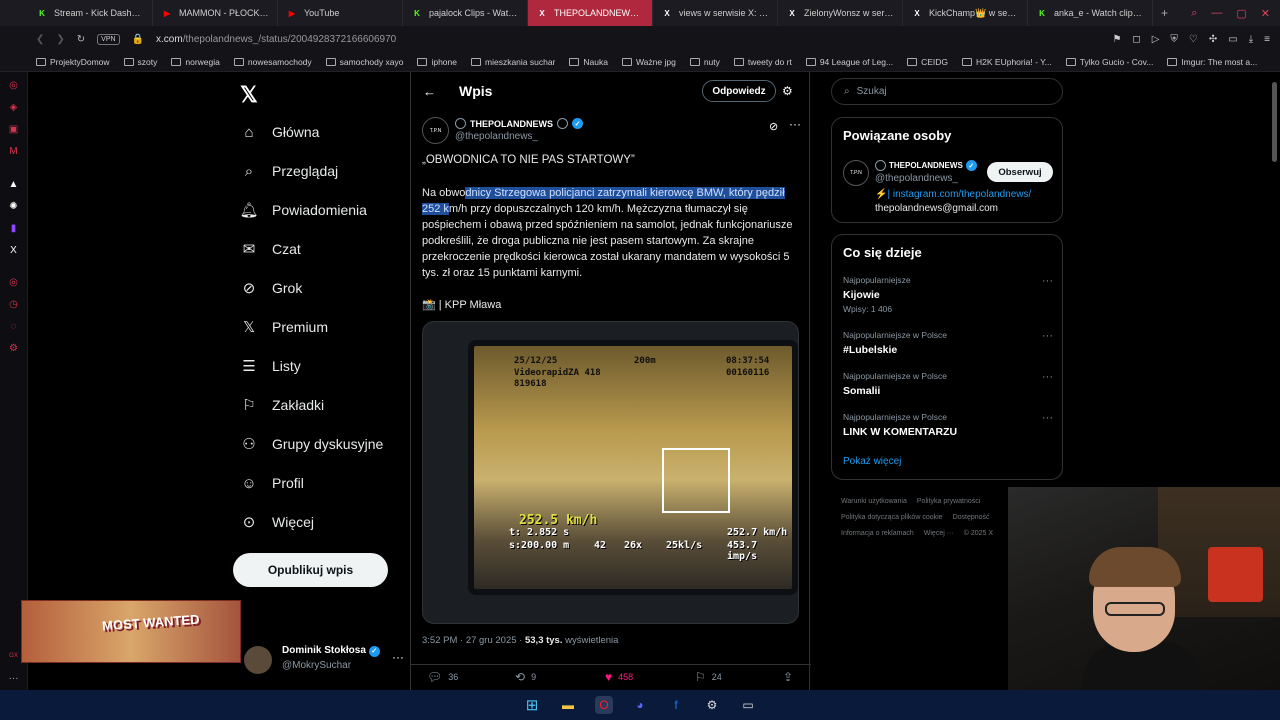  What do you see at coordinates (13, 304) in the screenshot?
I see `history-icon: ◷` at bounding box center [13, 304].